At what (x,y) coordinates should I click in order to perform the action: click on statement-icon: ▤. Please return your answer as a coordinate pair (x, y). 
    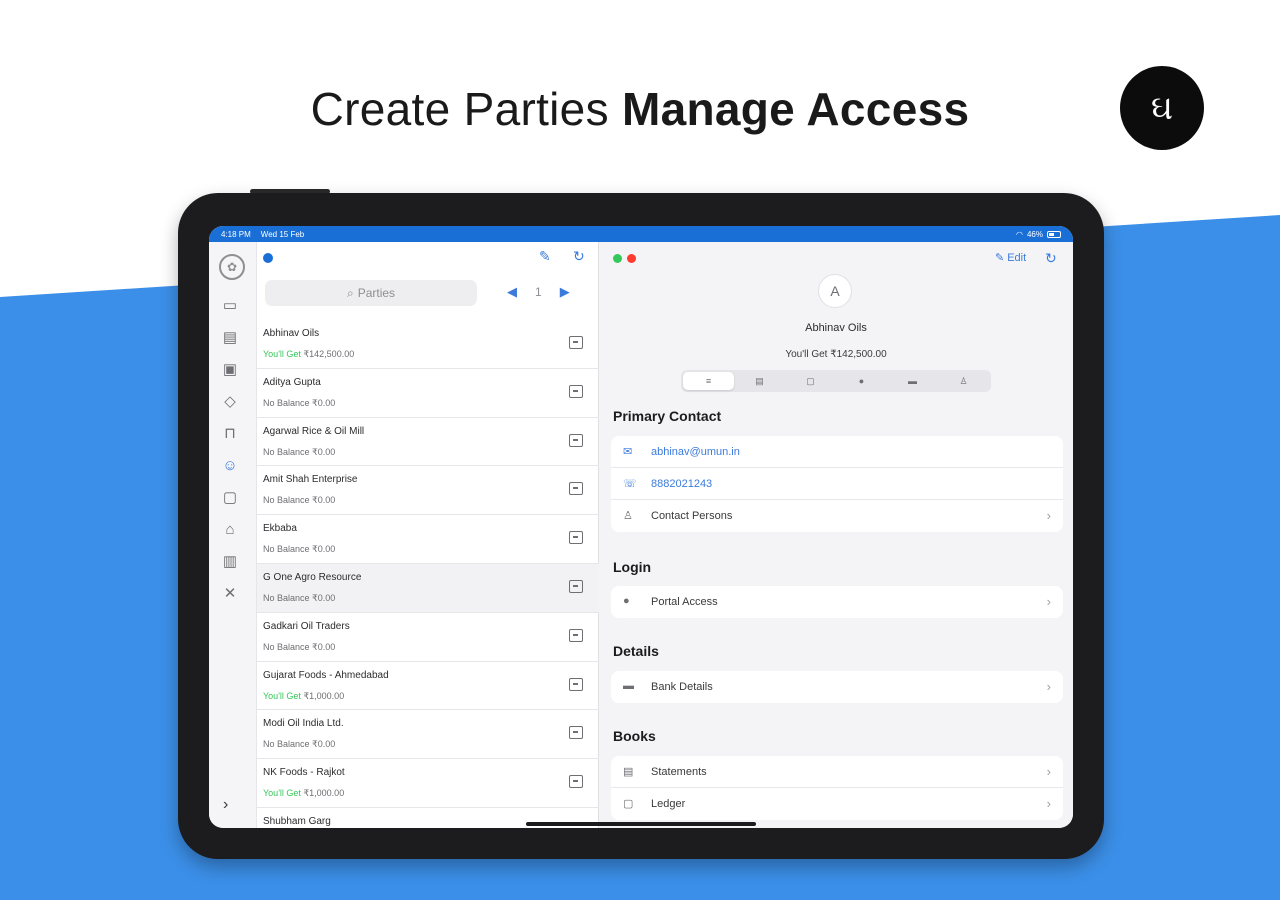
    Looking at the image, I should click on (628, 772).